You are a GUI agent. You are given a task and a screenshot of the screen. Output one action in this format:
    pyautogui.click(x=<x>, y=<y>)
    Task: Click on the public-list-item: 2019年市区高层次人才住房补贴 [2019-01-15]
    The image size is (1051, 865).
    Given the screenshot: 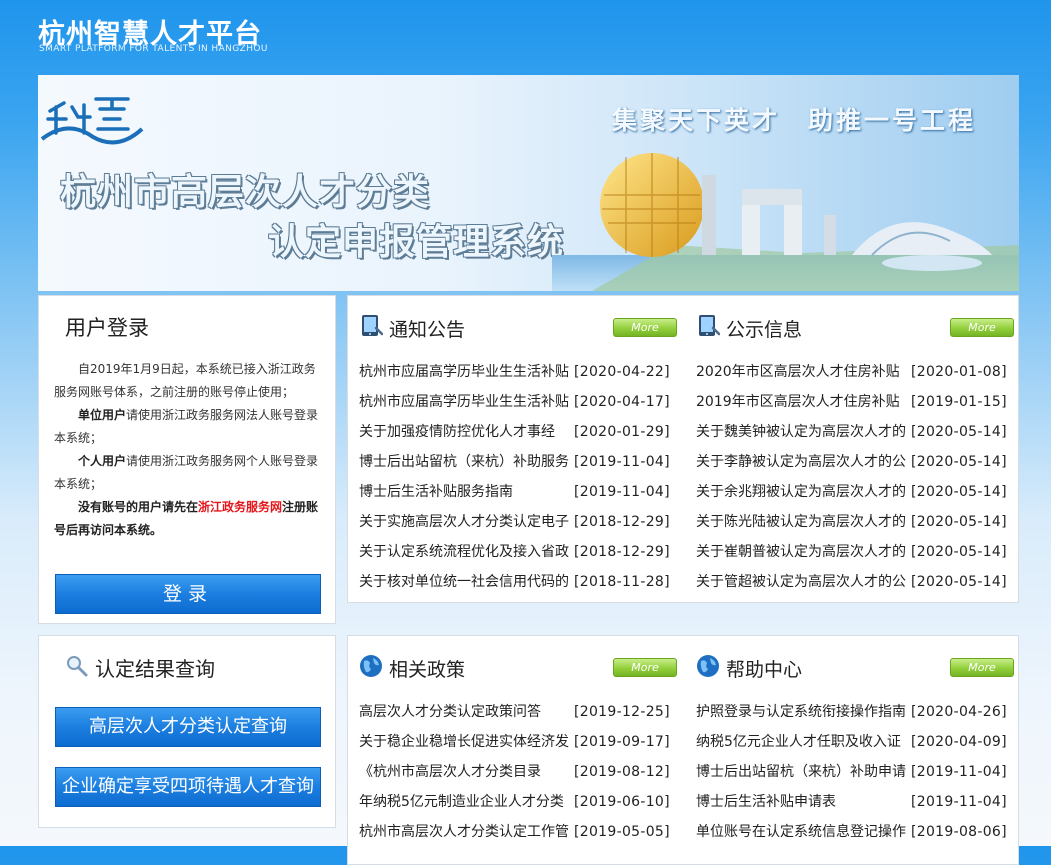 What is the action you would take?
    pyautogui.click(x=856, y=402)
    